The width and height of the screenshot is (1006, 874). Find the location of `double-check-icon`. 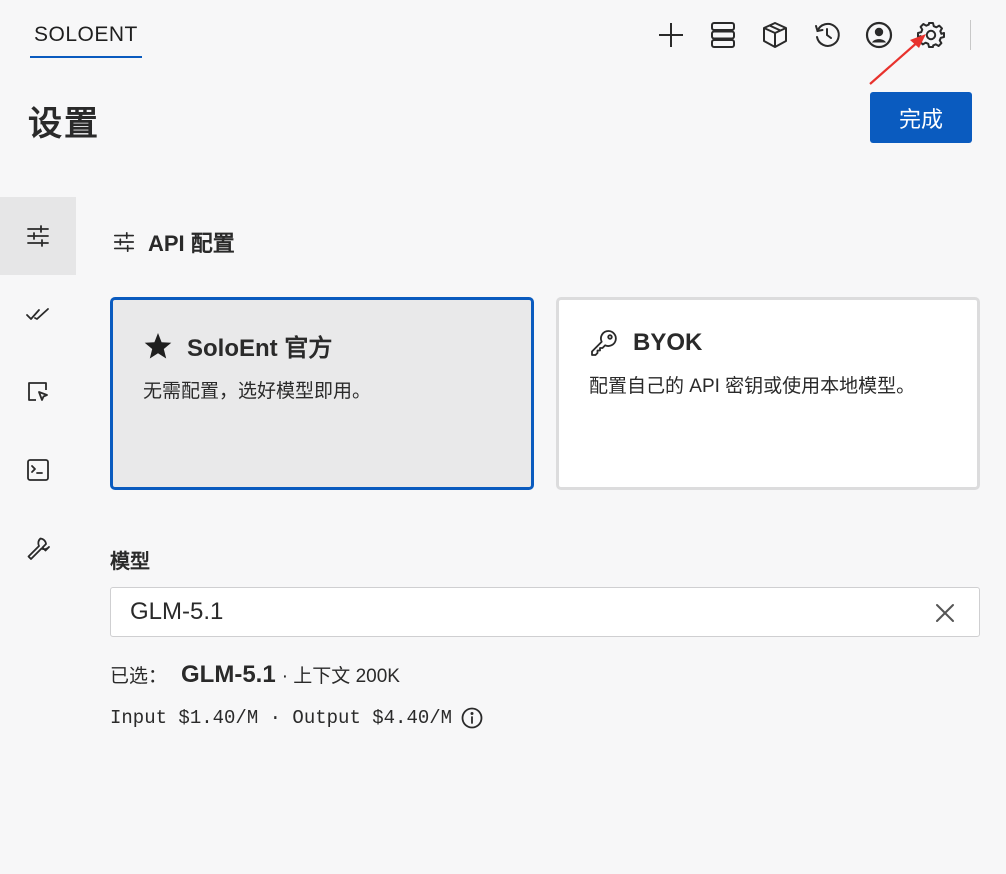

double-check-icon is located at coordinates (37, 314).